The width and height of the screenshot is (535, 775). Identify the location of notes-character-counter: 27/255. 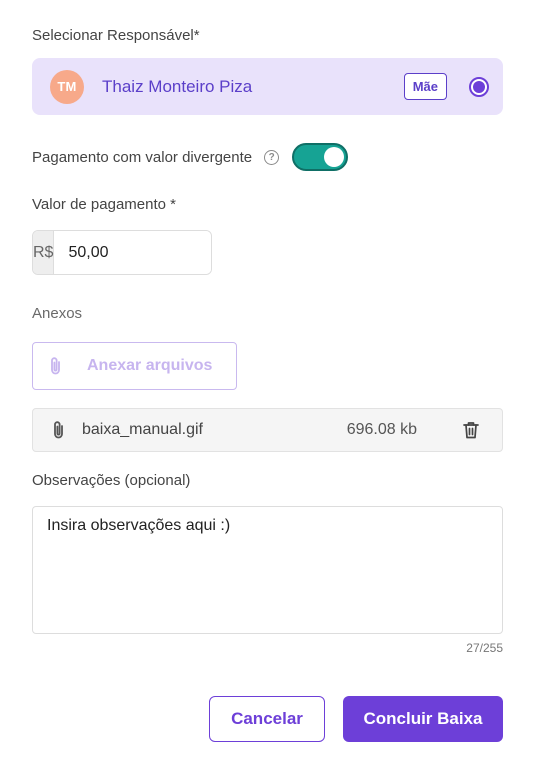
(484, 648).